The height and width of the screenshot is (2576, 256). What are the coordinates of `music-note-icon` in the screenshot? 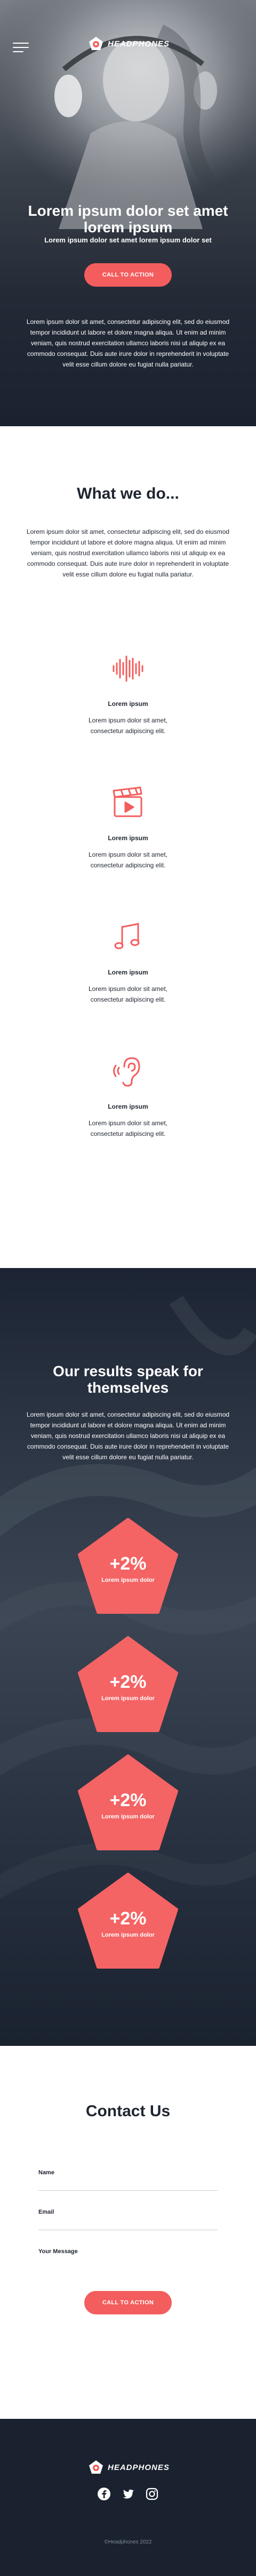 It's located at (127, 936).